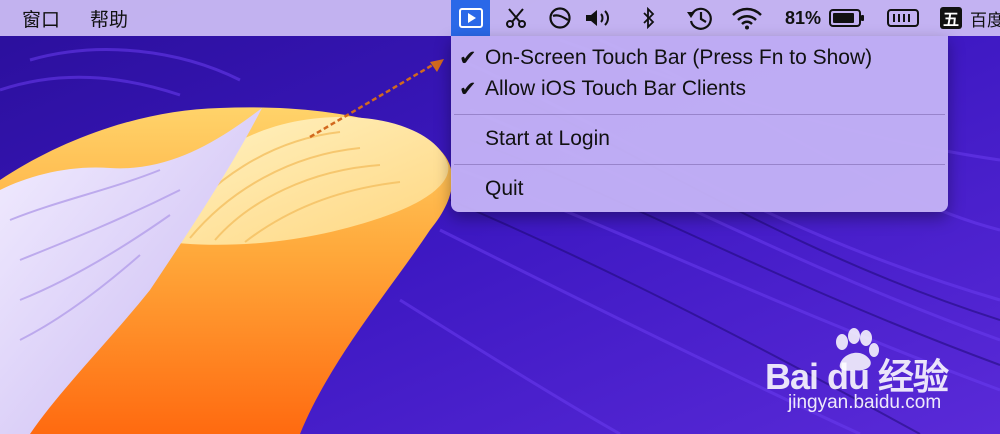 The width and height of the screenshot is (1000, 434). Describe the element at coordinates (94, 18) in the screenshot. I see `menu-help: 帮助` at that location.